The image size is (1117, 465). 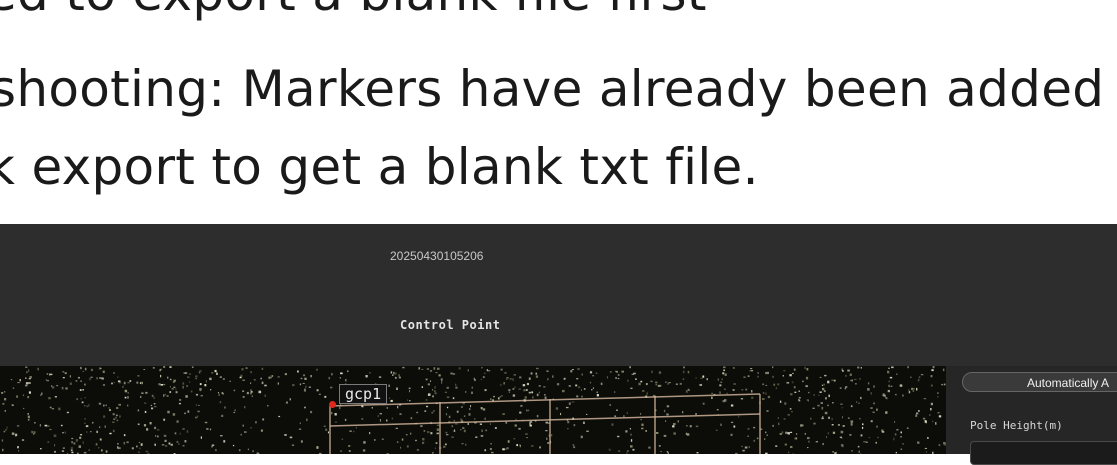 I want to click on document-line-3: k export to get a blank txt file., so click(x=379, y=167).